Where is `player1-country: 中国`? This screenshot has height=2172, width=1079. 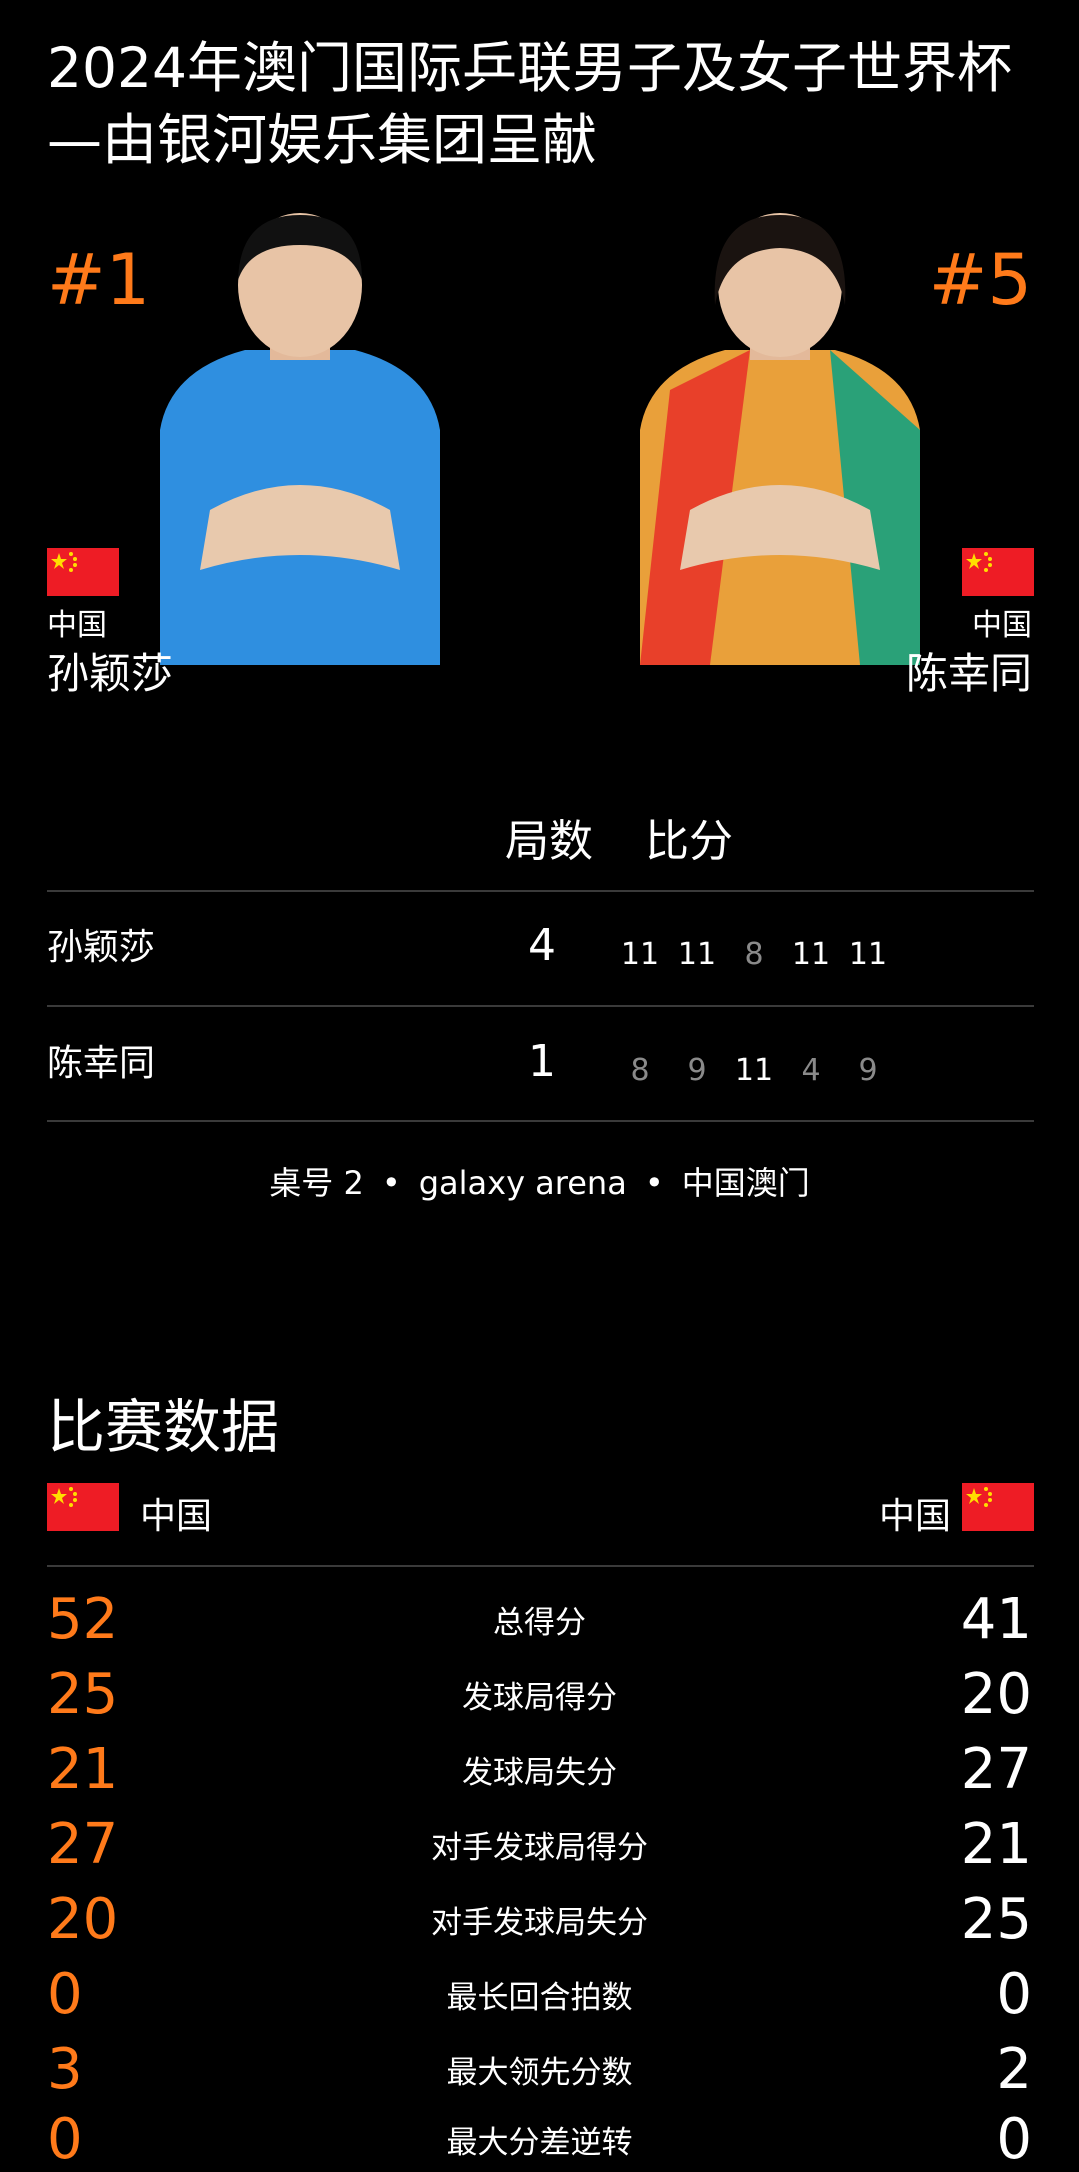 player1-country: 中国 is located at coordinates (77, 625).